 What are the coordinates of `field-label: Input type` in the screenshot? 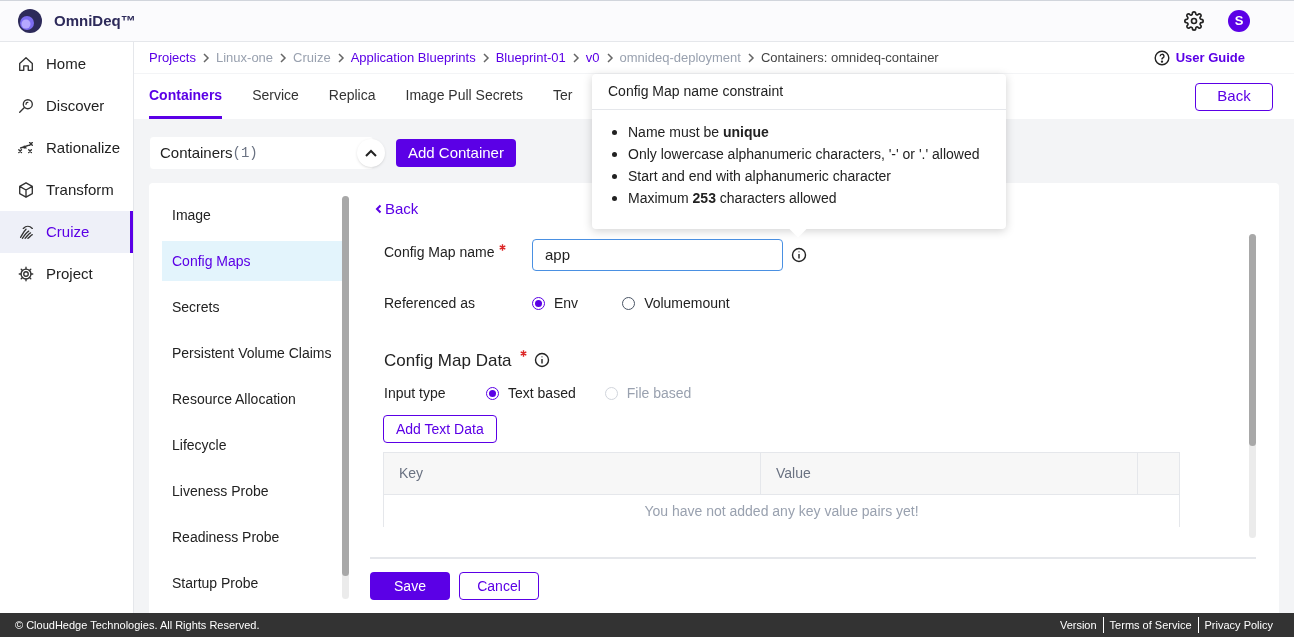 It's located at (415, 393).